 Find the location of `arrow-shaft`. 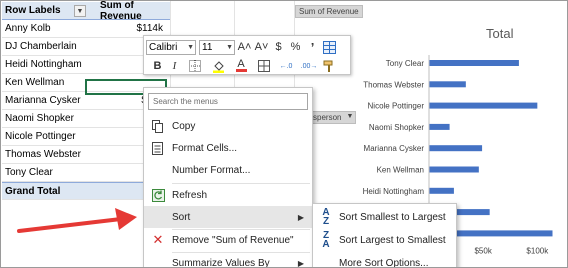

arrow-shaft is located at coordinates (70, 225).